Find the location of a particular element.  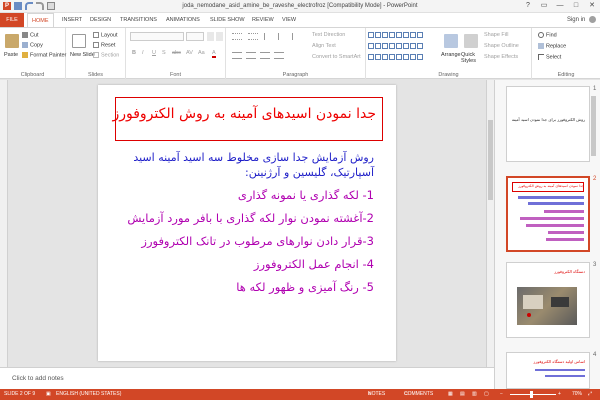

reading-view-icon: ▥ is located at coordinates (474, 394).